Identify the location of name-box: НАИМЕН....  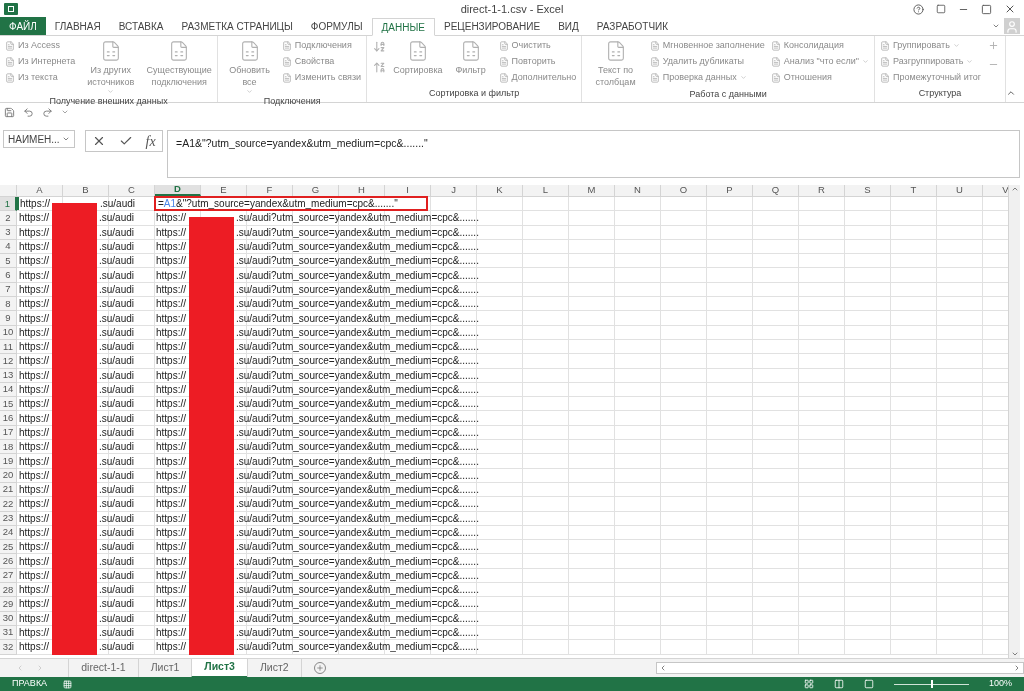
(39, 139).